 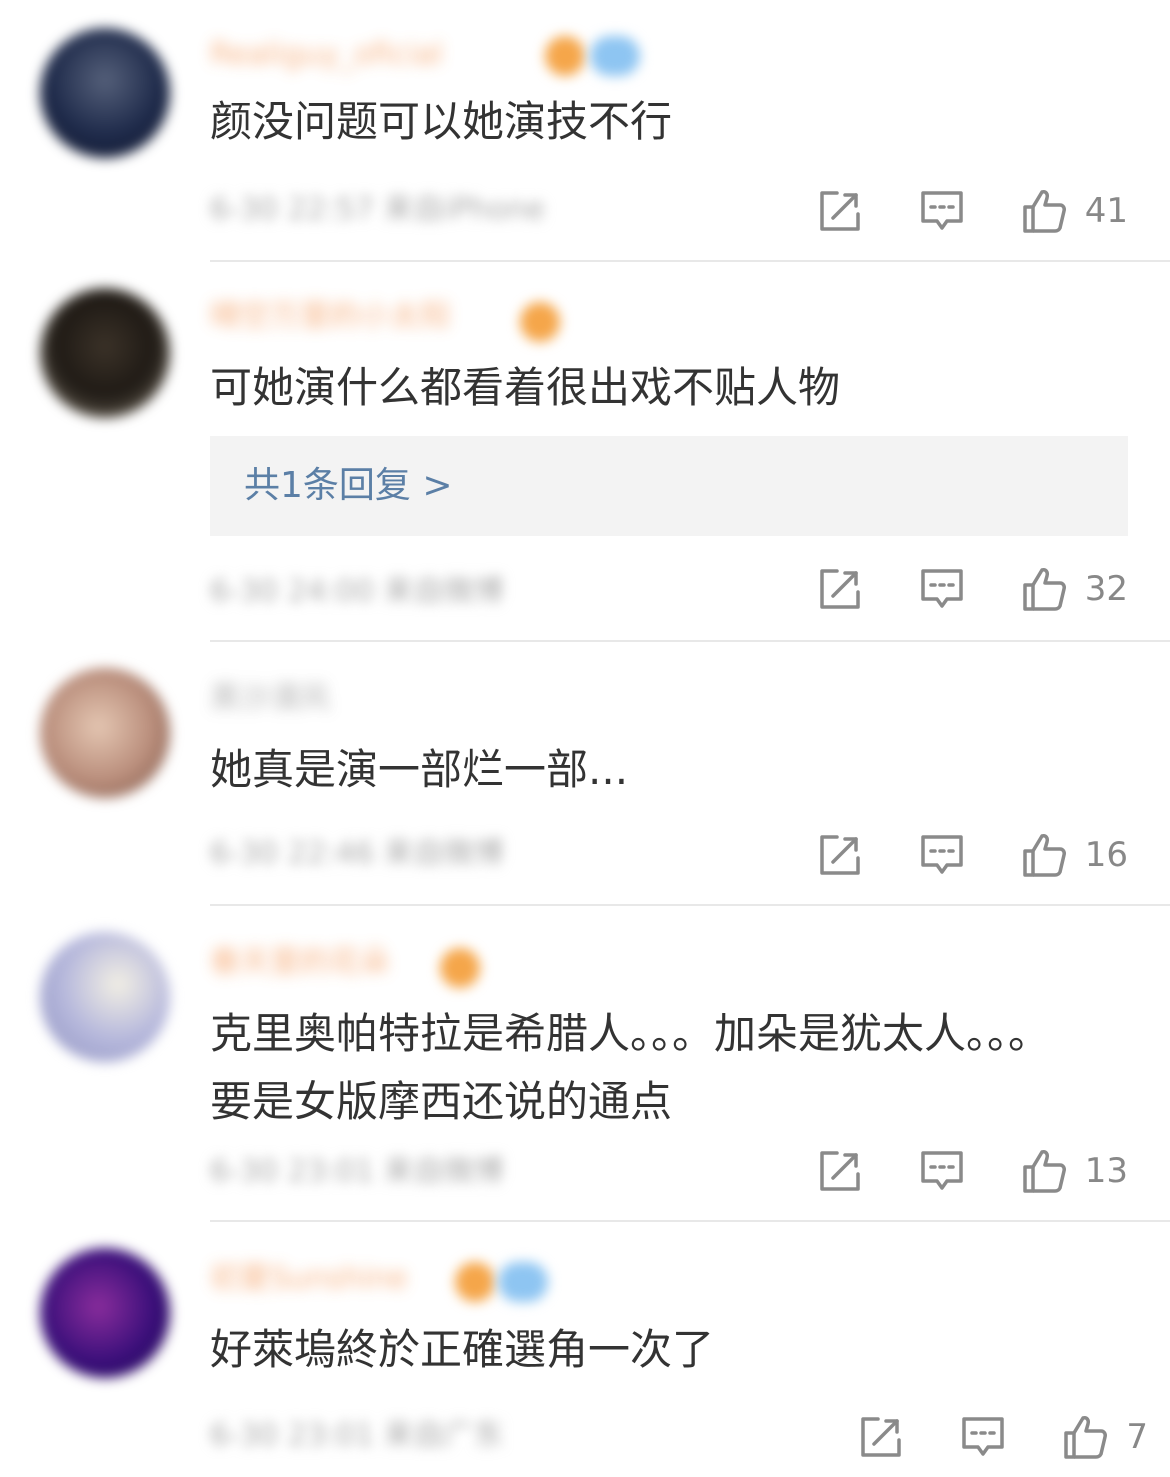 I want to click on like-count: 16, so click(x=1106, y=855).